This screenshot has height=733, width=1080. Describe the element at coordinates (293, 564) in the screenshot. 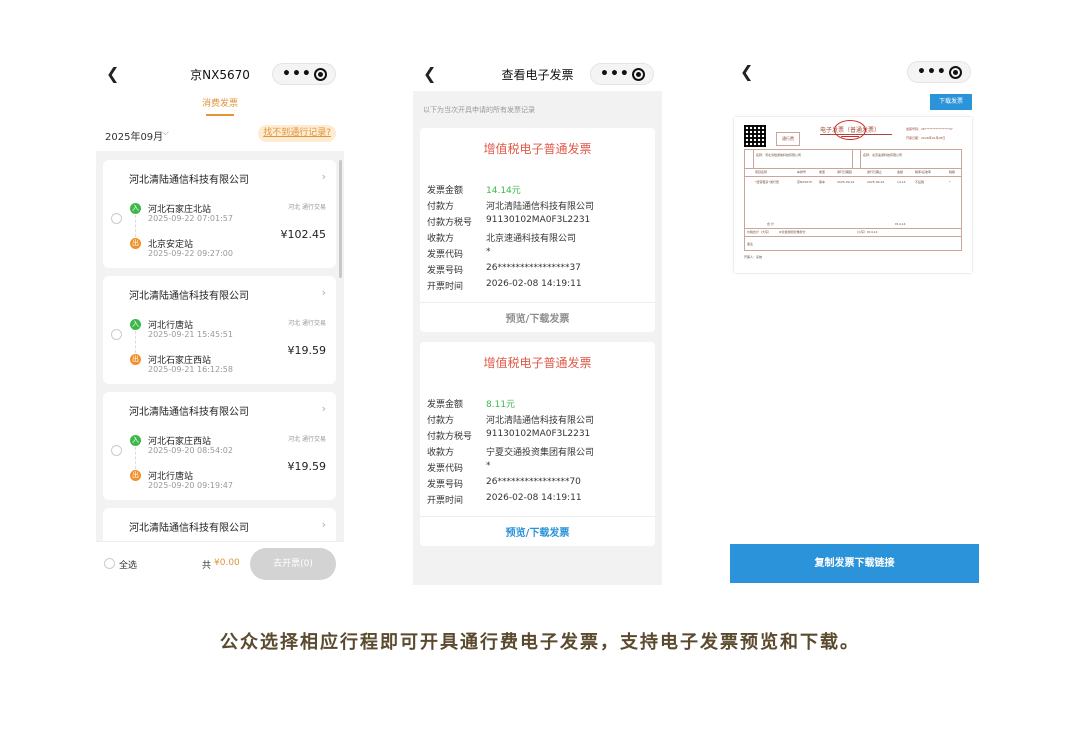

I see `issue-invoice-button: 去开票(0)` at that location.